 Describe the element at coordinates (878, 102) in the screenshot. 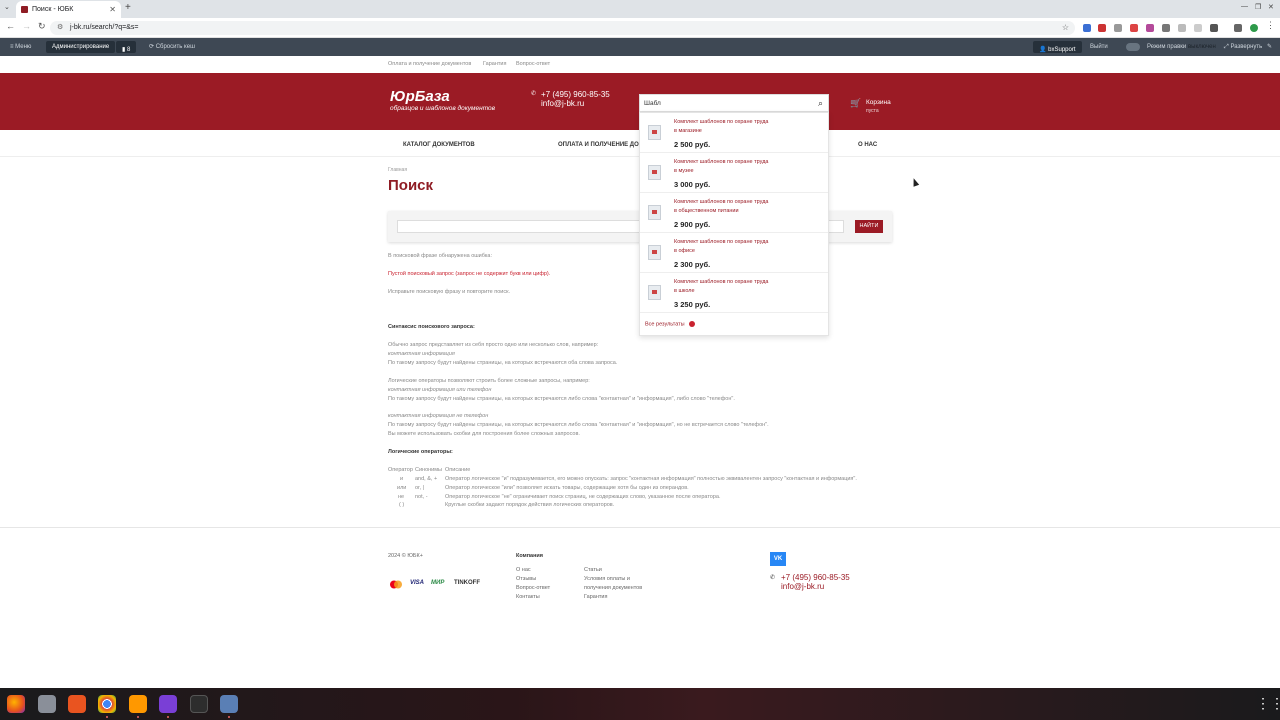

I see `cart-label: Корзина` at that location.